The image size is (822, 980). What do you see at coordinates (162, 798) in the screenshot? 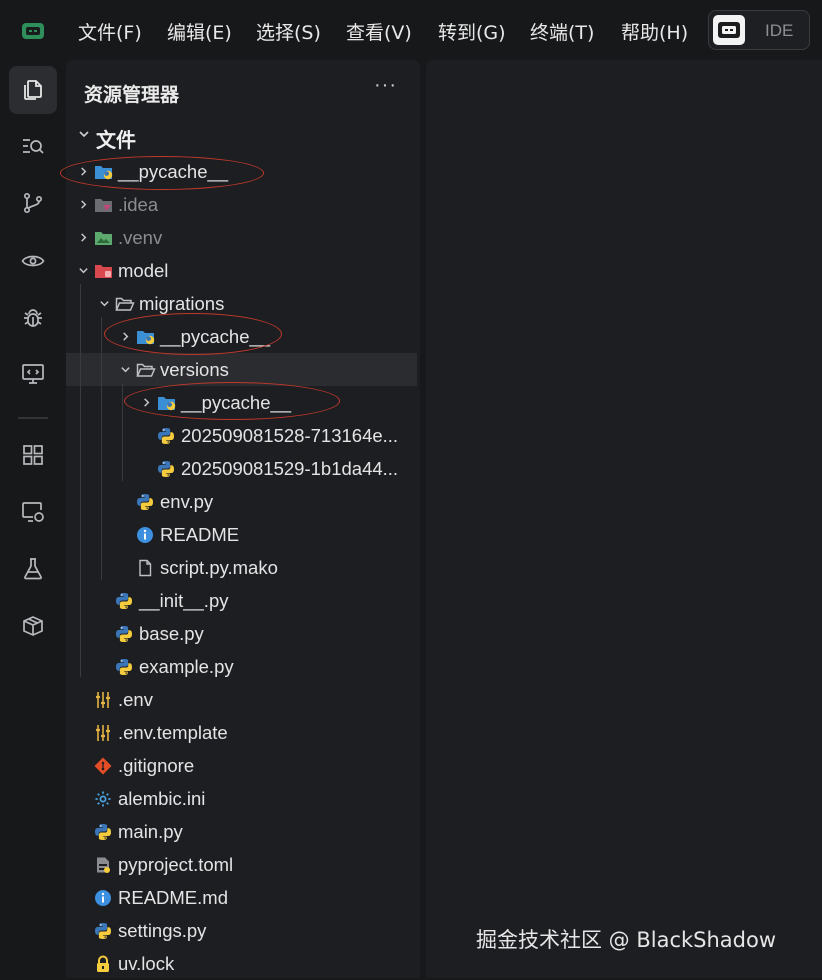
I see `tree-item-label: alembic.ini` at bounding box center [162, 798].